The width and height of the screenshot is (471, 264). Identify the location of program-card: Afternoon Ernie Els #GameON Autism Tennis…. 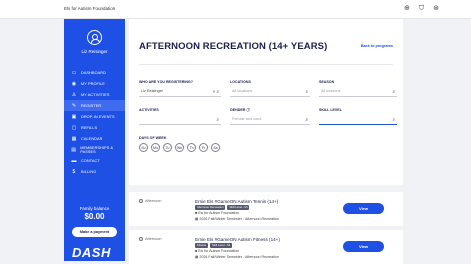
(266, 209).